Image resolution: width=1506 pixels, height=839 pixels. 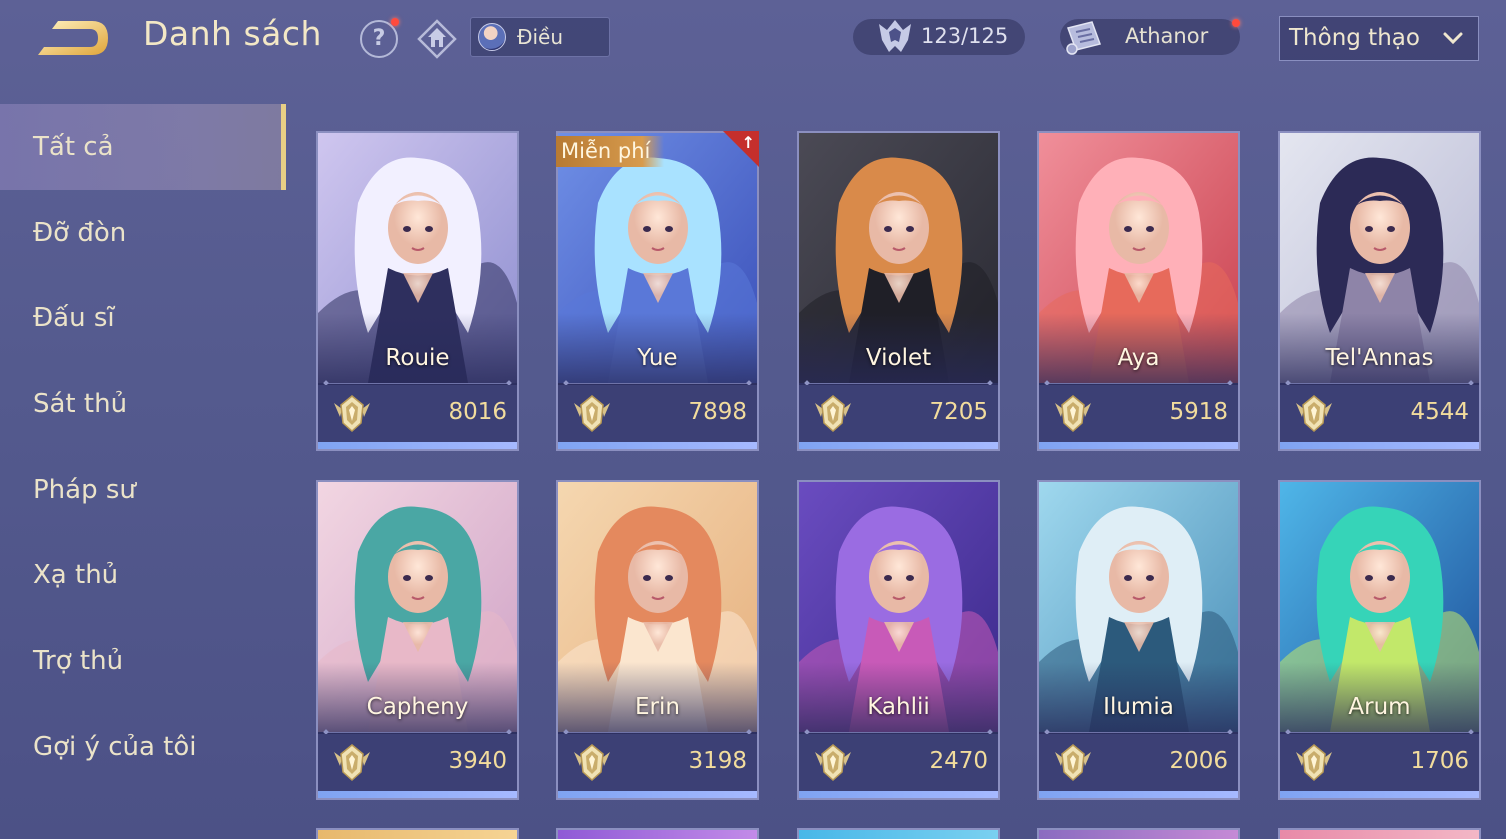 I want to click on hero-card: Arum 1706, so click(x=1379, y=640).